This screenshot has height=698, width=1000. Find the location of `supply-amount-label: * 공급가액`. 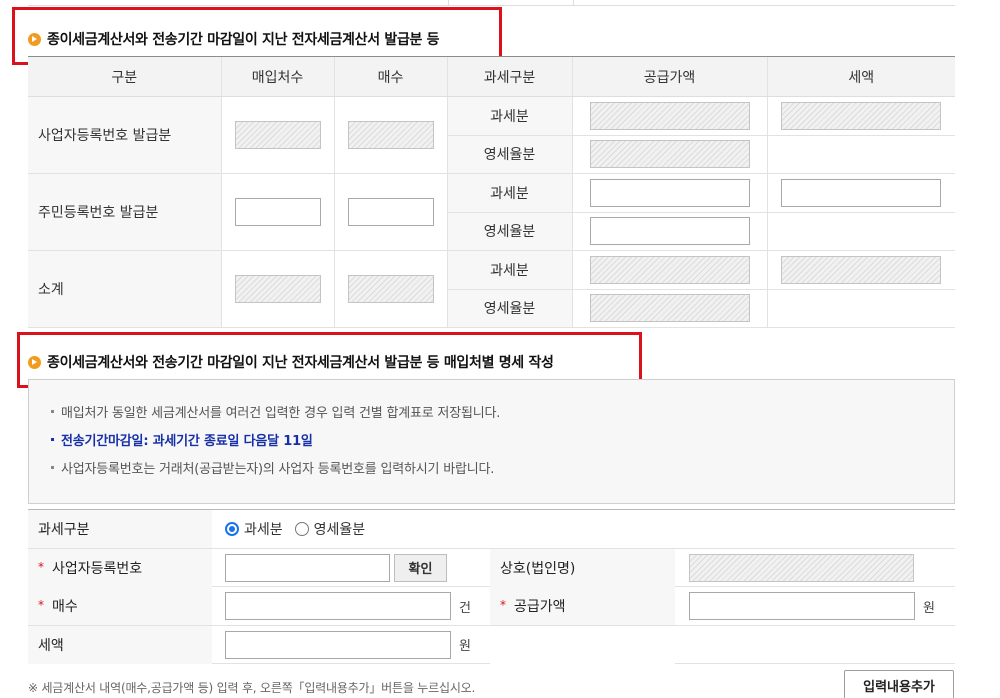

supply-amount-label: * 공급가액 is located at coordinates (582, 606).